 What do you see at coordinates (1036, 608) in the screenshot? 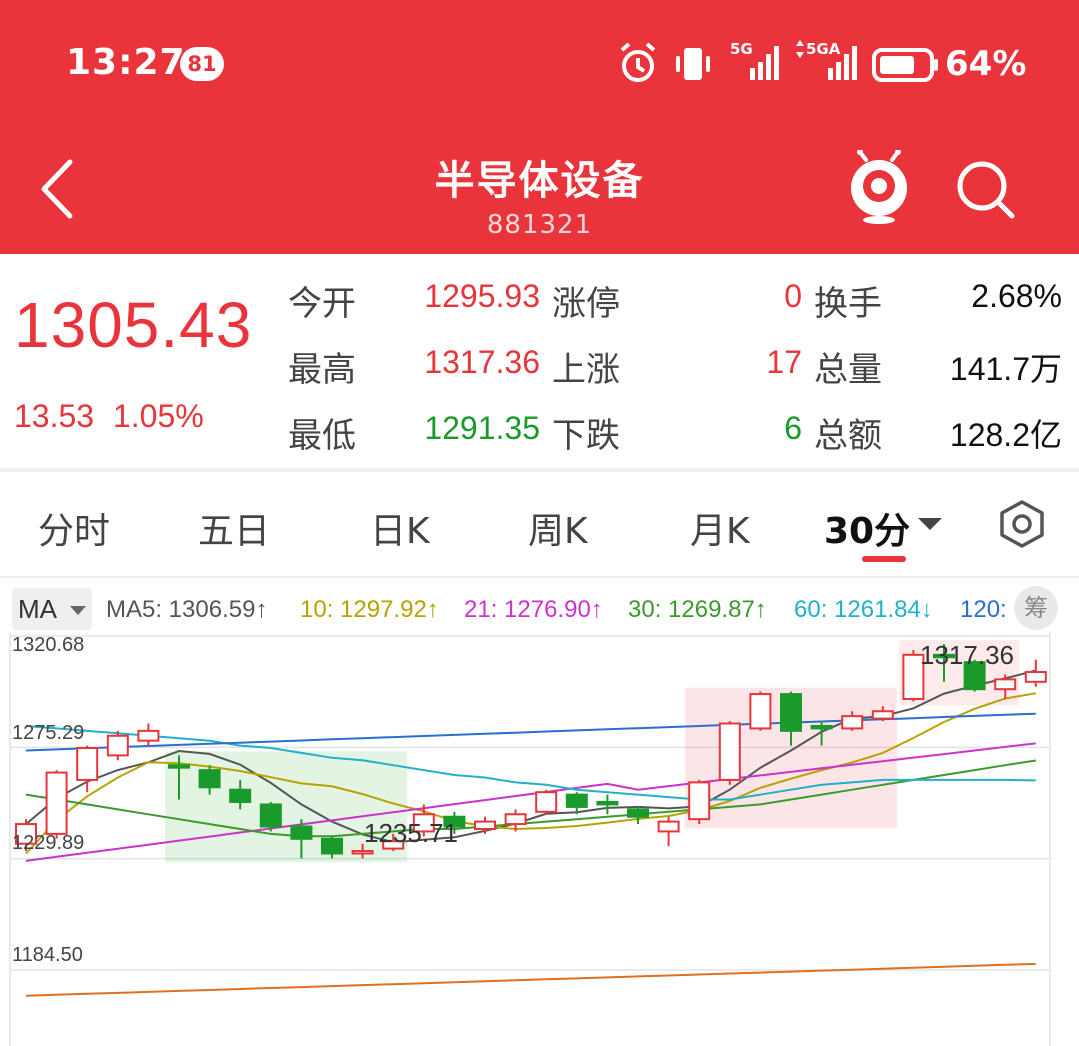
I see `chip-distribution-button: 筹` at bounding box center [1036, 608].